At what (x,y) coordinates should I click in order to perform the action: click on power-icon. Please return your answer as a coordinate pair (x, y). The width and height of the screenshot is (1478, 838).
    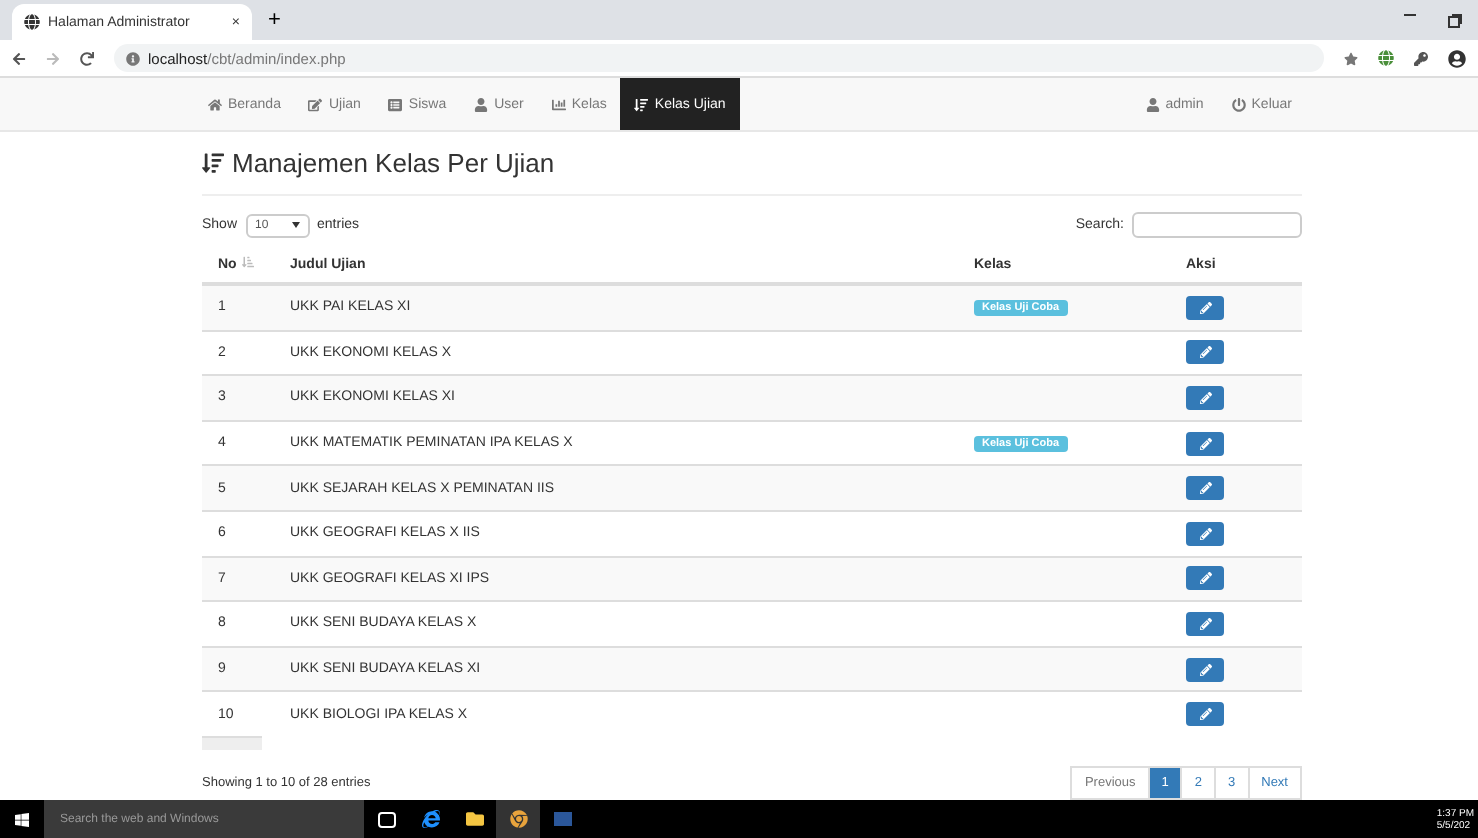
    Looking at the image, I should click on (1238, 104).